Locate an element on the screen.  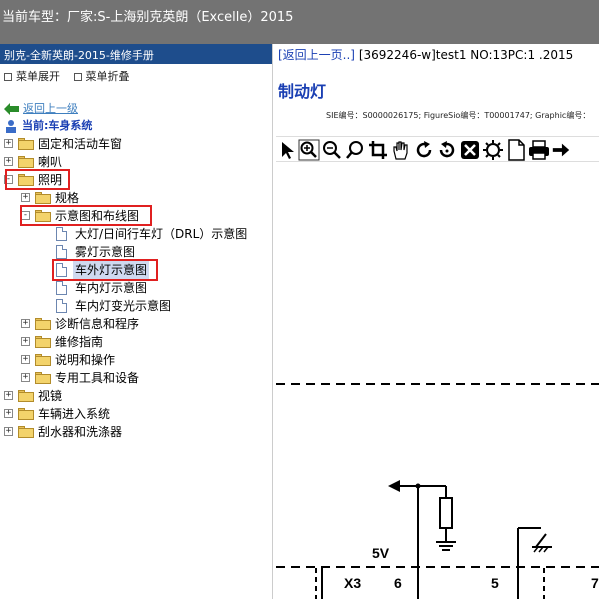
back-page-link: [返回上一页..] is located at coordinates (316, 55).